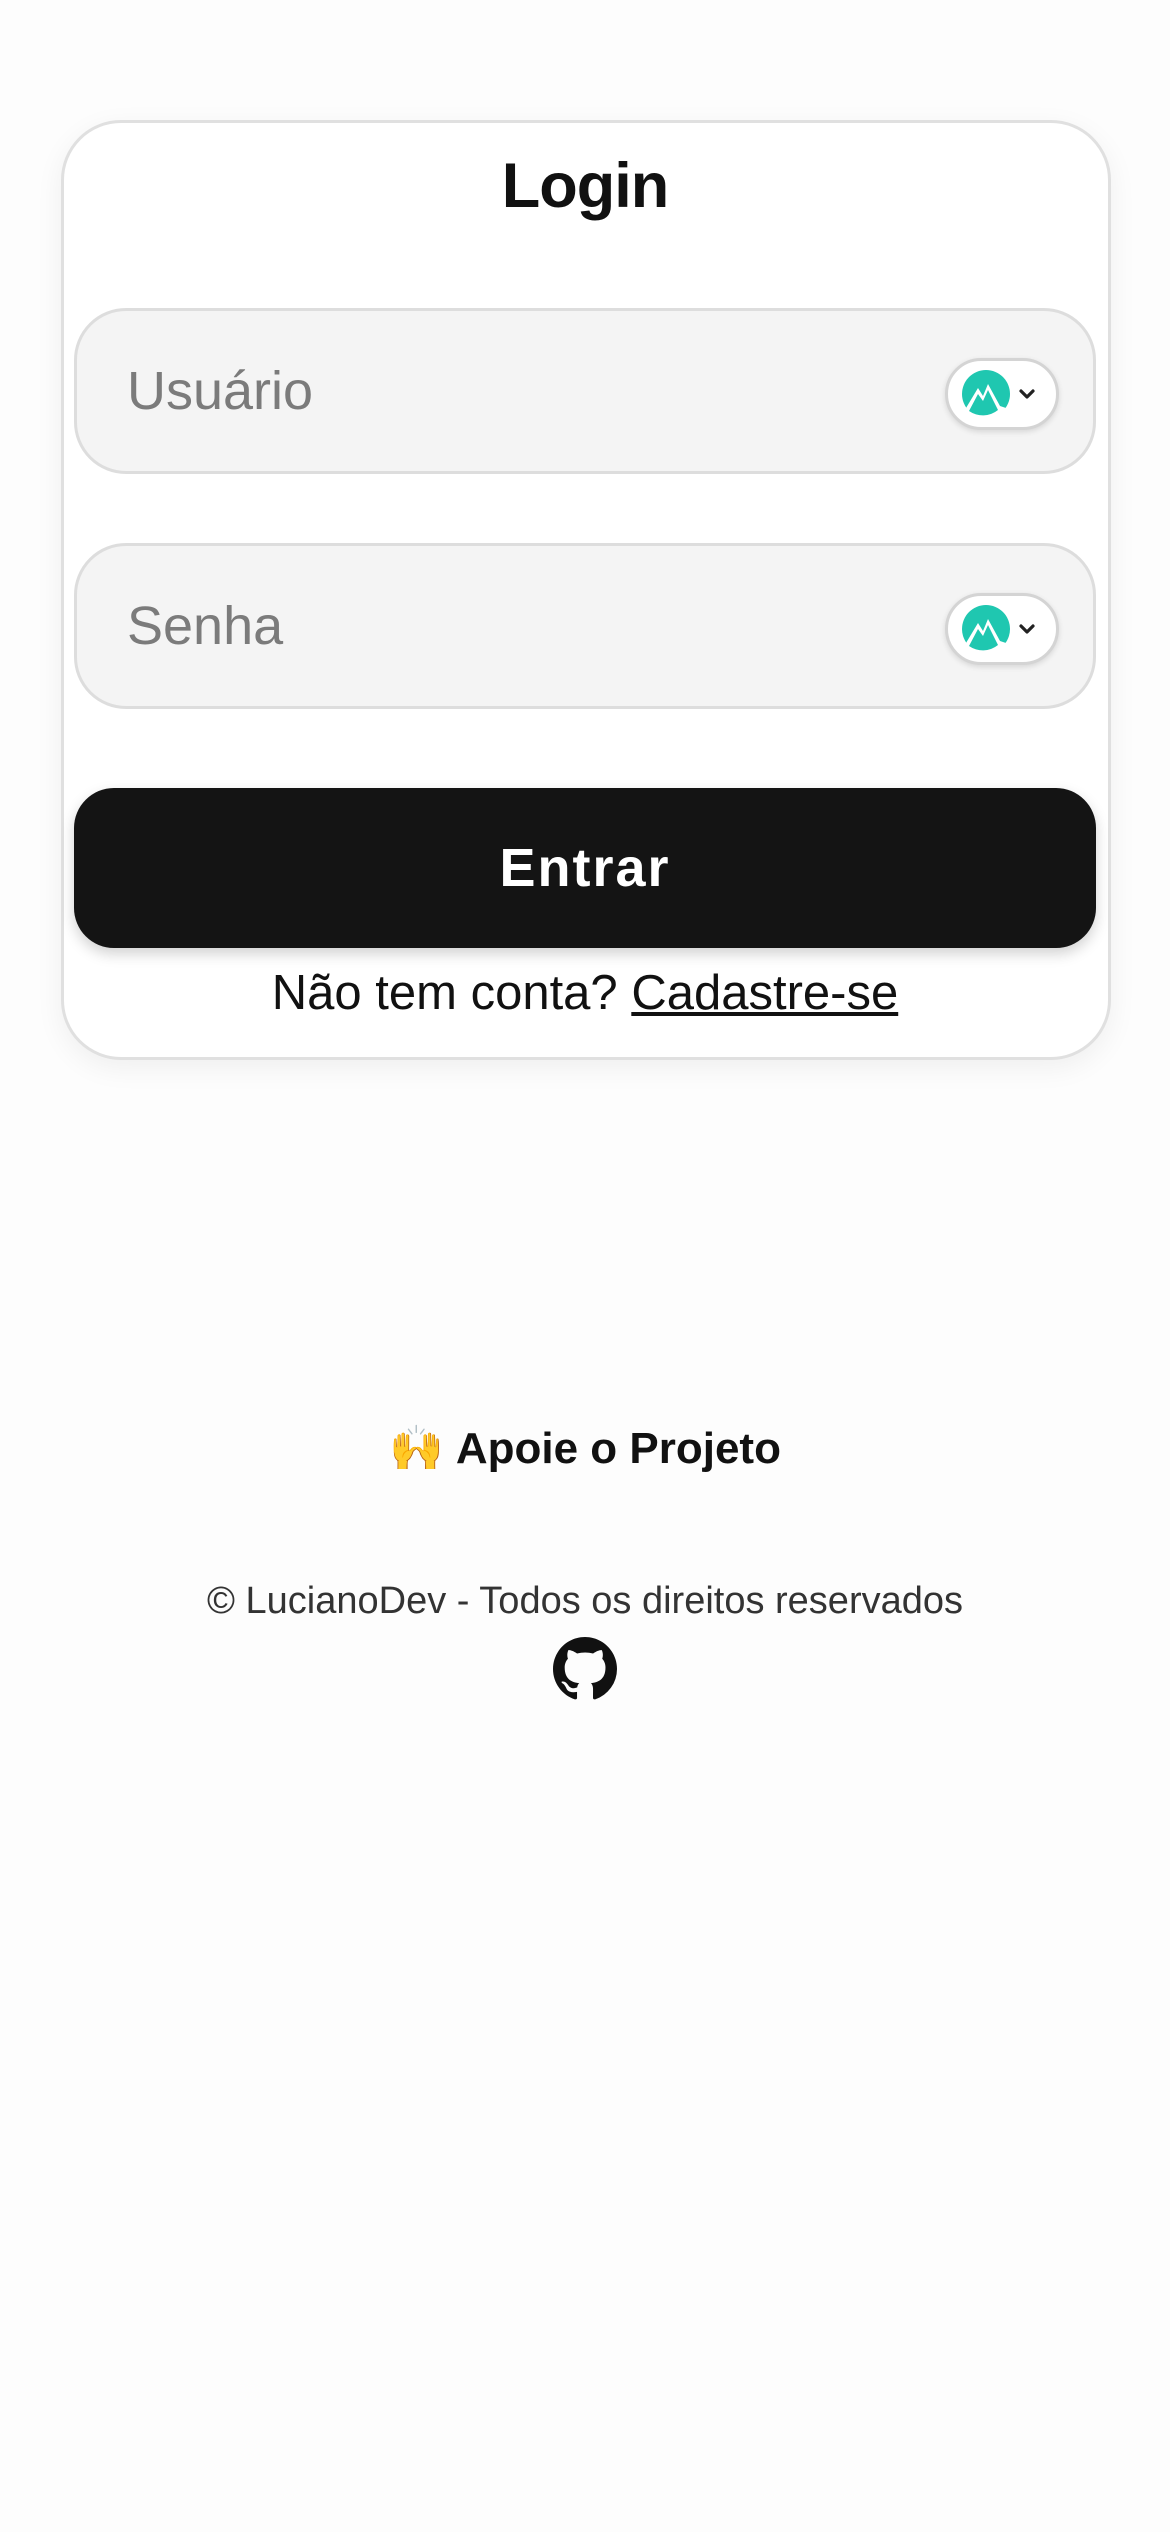 The image size is (1170, 2532). Describe the element at coordinates (416, 1448) in the screenshot. I see `raising-hands-icon: 🙌` at that location.